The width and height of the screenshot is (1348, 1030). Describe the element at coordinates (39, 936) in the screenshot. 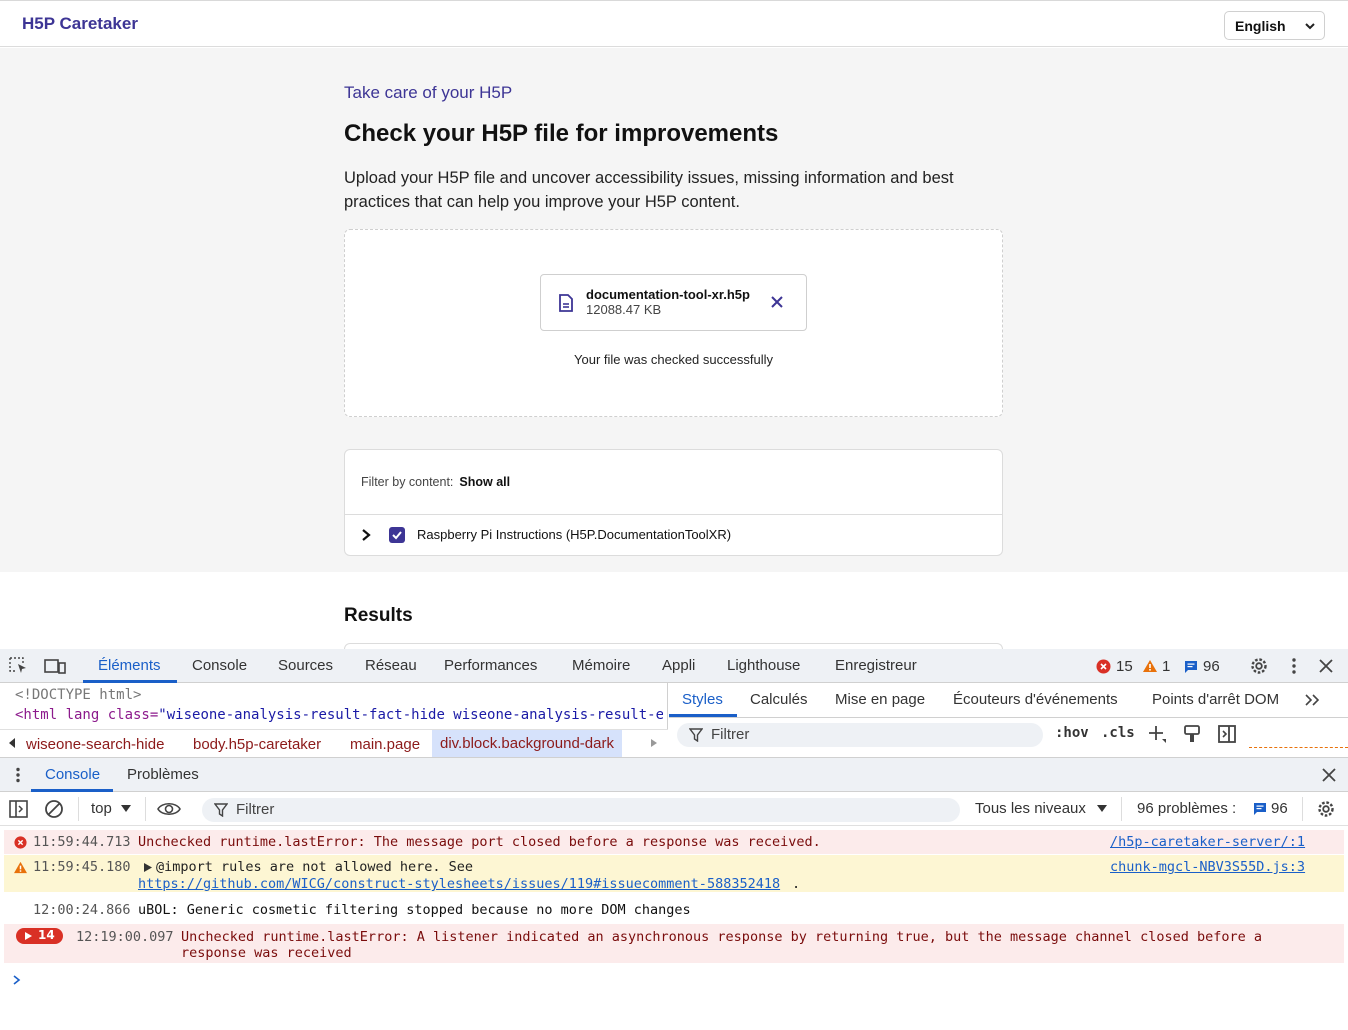

I see `repeat-count-badge: 14` at that location.